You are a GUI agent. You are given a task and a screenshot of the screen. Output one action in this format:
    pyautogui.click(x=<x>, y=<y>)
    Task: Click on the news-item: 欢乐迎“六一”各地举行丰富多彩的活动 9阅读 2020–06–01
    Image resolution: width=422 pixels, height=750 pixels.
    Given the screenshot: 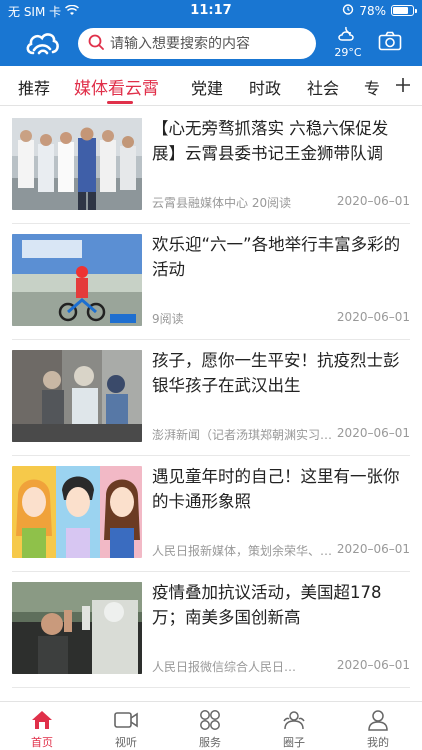 What is the action you would take?
    pyautogui.click(x=211, y=281)
    